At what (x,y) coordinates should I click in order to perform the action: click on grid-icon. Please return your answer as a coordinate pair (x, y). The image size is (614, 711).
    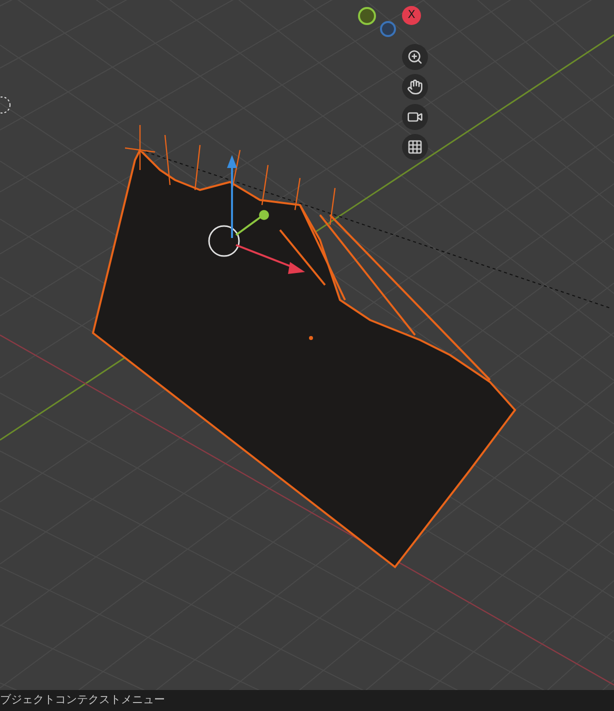
    Looking at the image, I should click on (415, 147).